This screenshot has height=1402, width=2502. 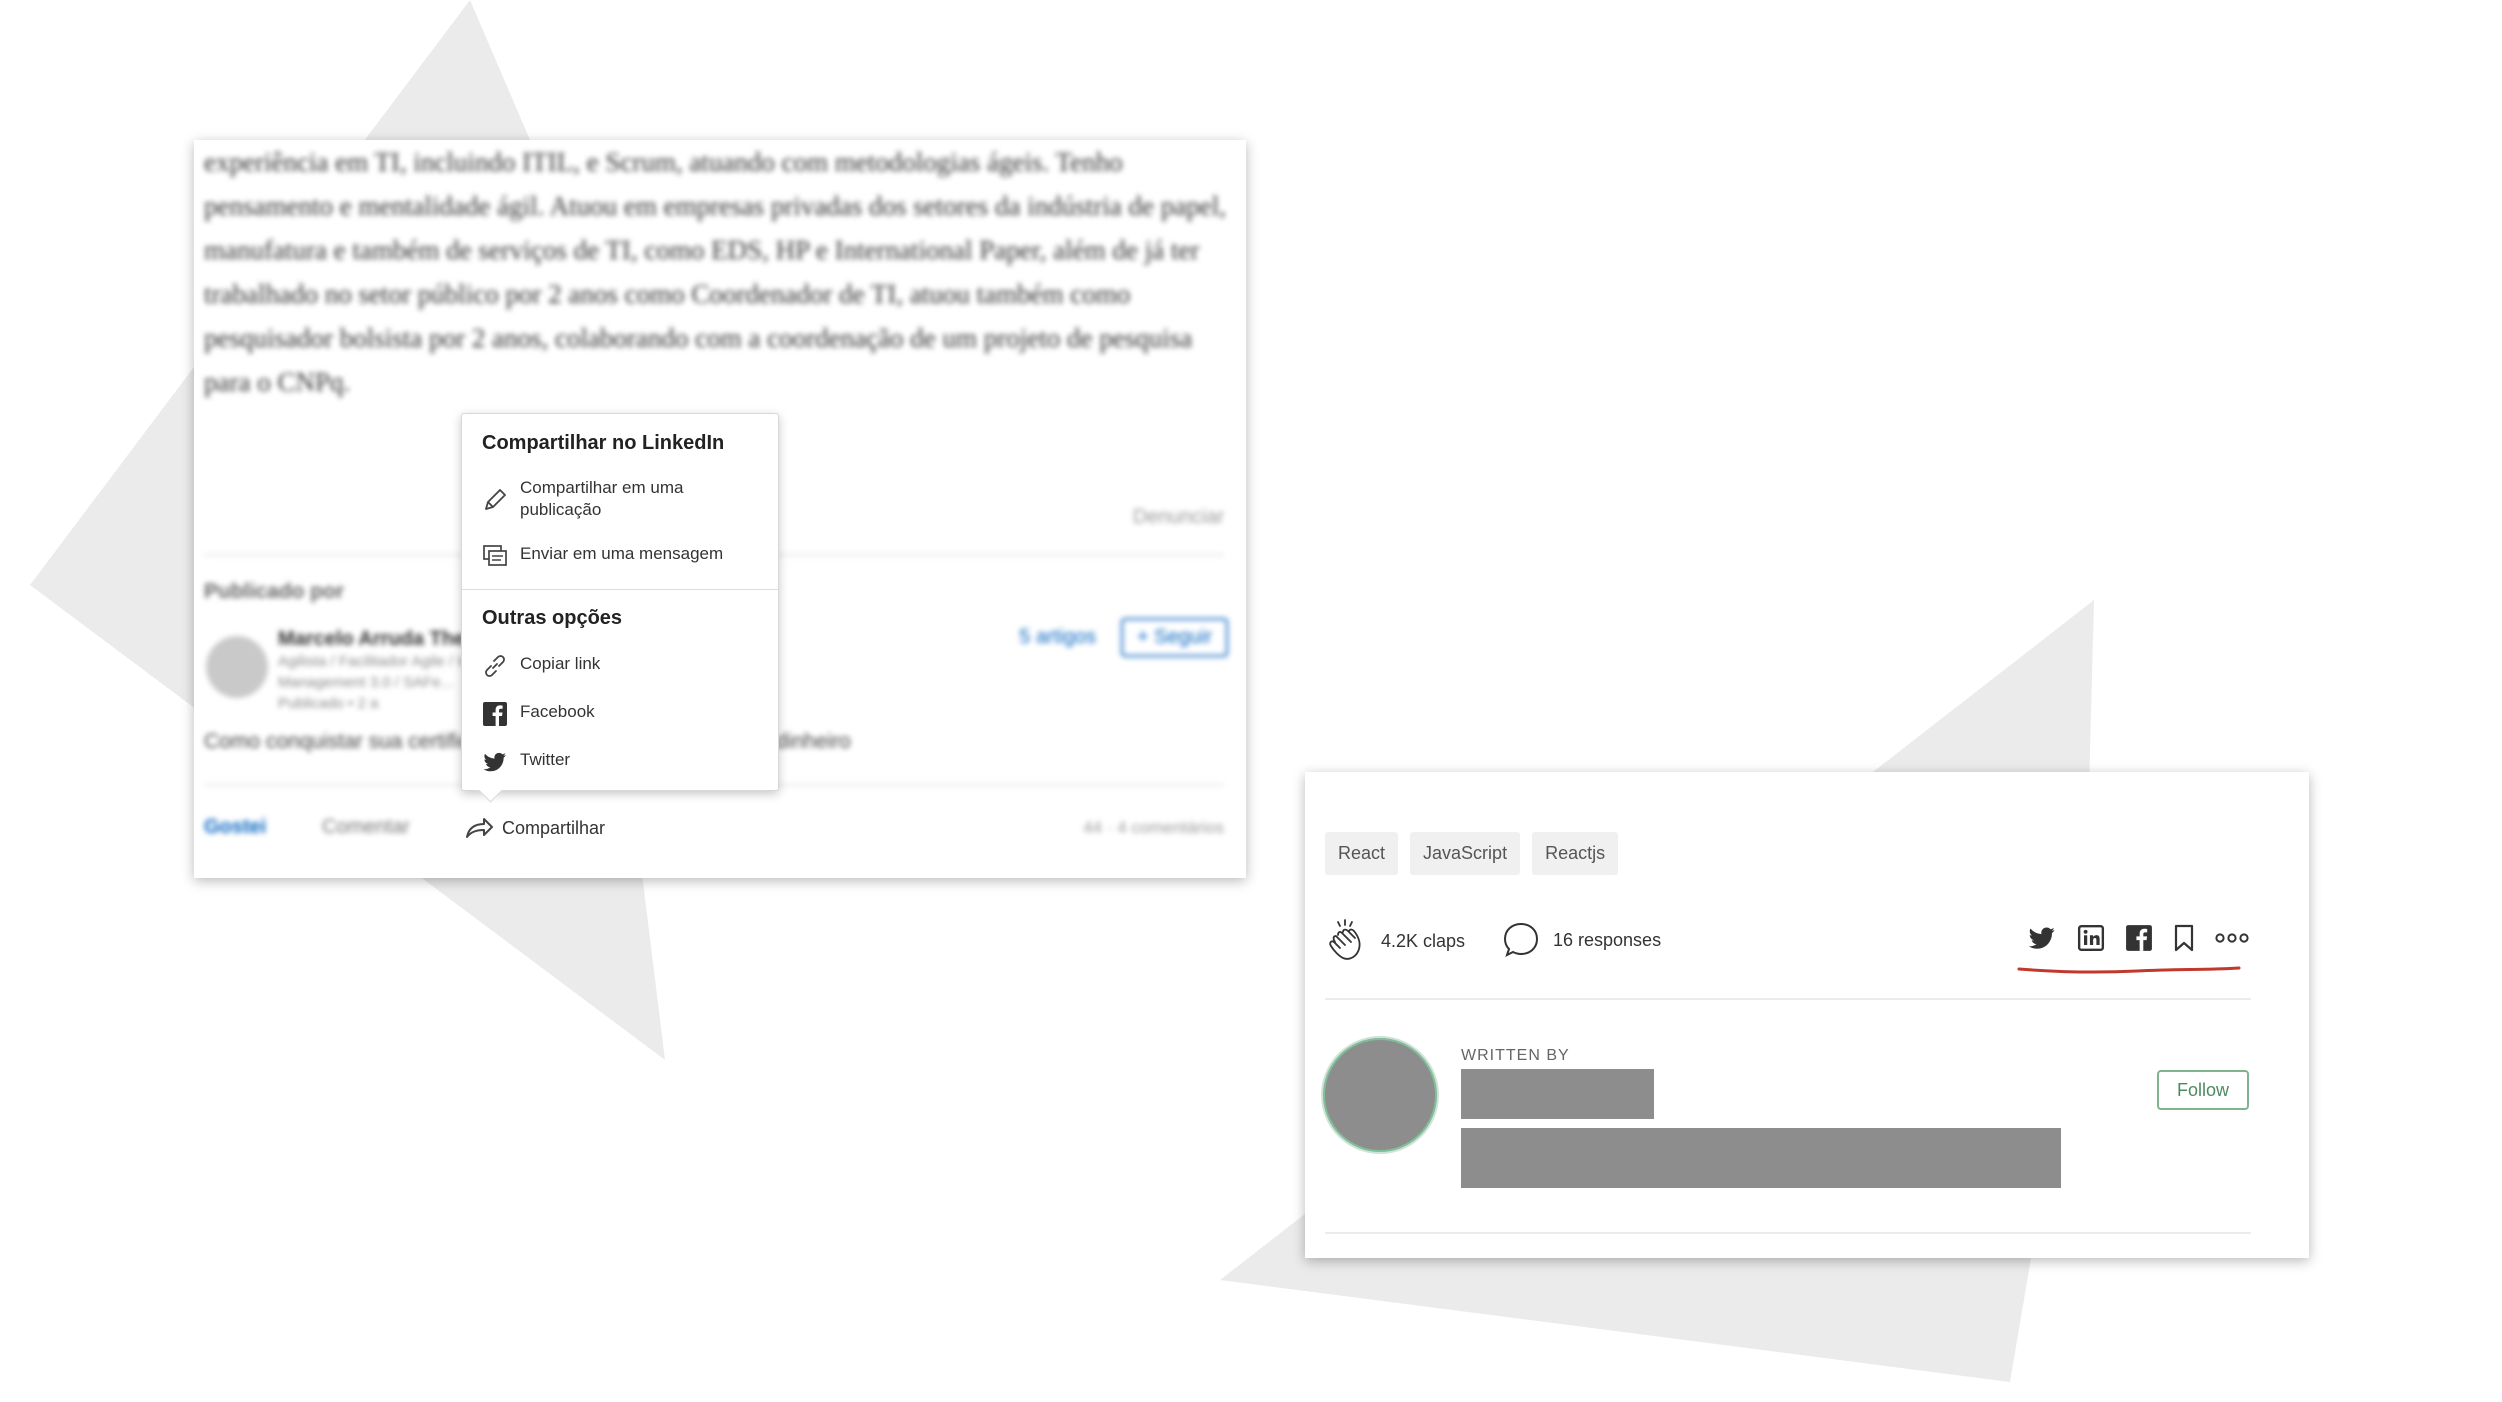 What do you see at coordinates (495, 666) in the screenshot?
I see `link-icon` at bounding box center [495, 666].